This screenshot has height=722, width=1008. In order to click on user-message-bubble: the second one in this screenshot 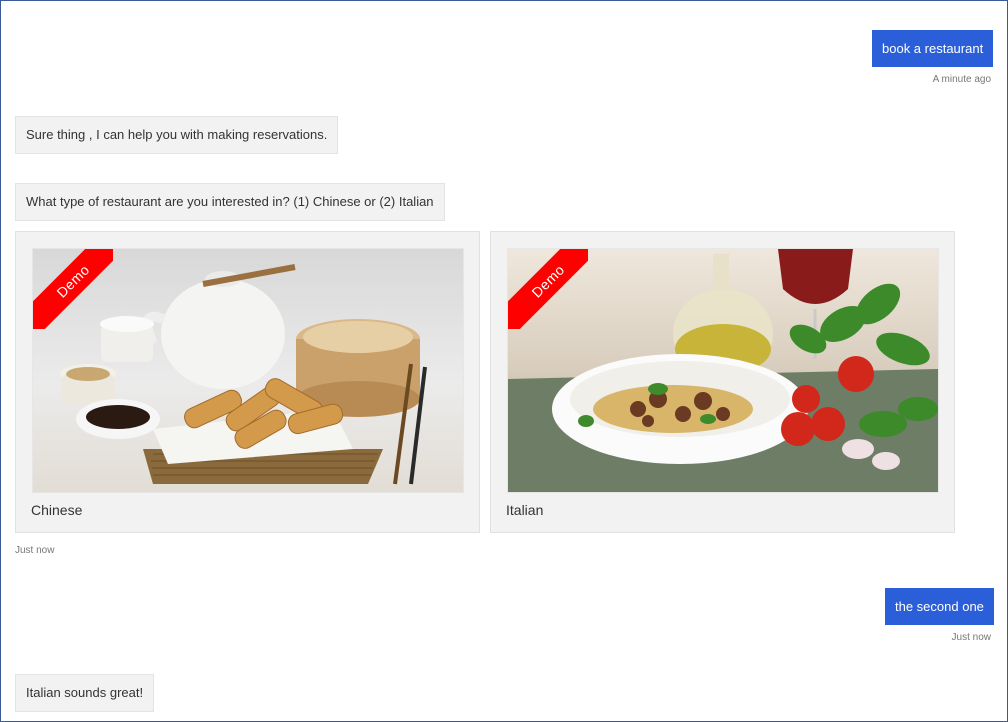, I will do `click(939, 606)`.